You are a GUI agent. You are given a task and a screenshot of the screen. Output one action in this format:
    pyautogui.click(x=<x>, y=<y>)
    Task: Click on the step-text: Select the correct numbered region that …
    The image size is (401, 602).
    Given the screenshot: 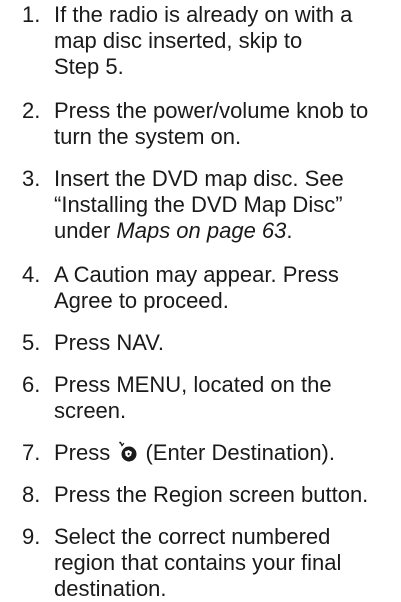 What is the action you would take?
    pyautogui.click(x=226, y=563)
    